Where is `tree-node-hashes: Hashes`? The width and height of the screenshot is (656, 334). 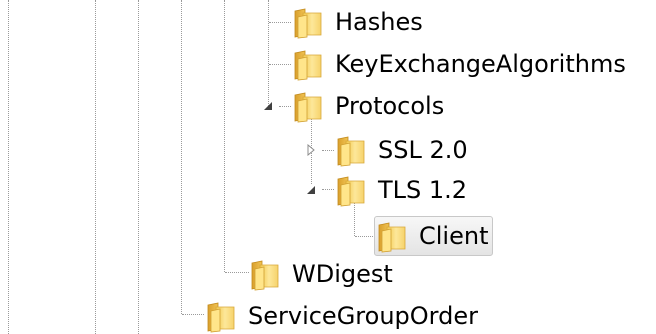 tree-node-hashes: Hashes is located at coordinates (357, 22).